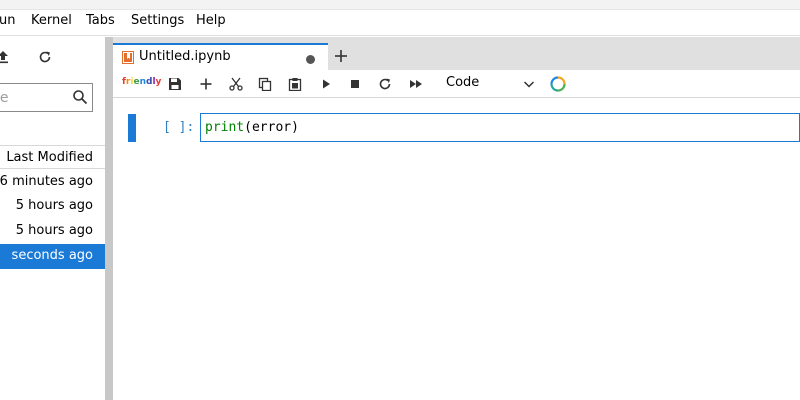 The width and height of the screenshot is (800, 400). Describe the element at coordinates (456, 54) in the screenshot. I see `tab-bar: Untitled.ipynb` at that location.